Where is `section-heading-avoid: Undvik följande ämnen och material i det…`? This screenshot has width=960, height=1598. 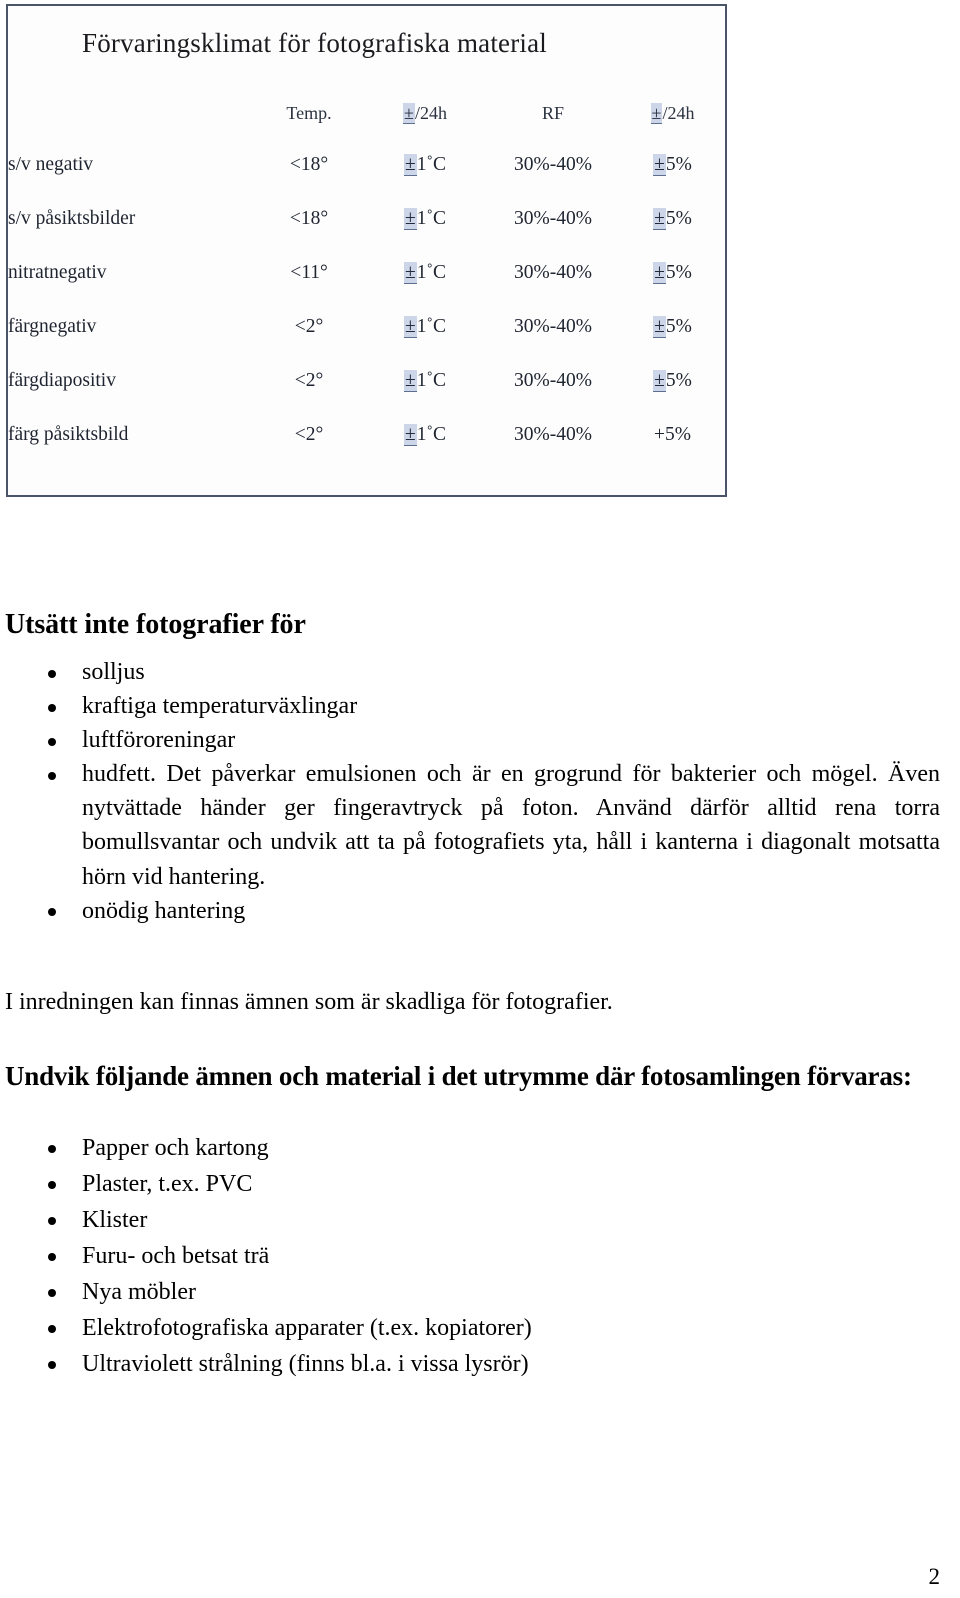 section-heading-avoid: Undvik följande ämnen och material i det… is located at coordinates (458, 1076).